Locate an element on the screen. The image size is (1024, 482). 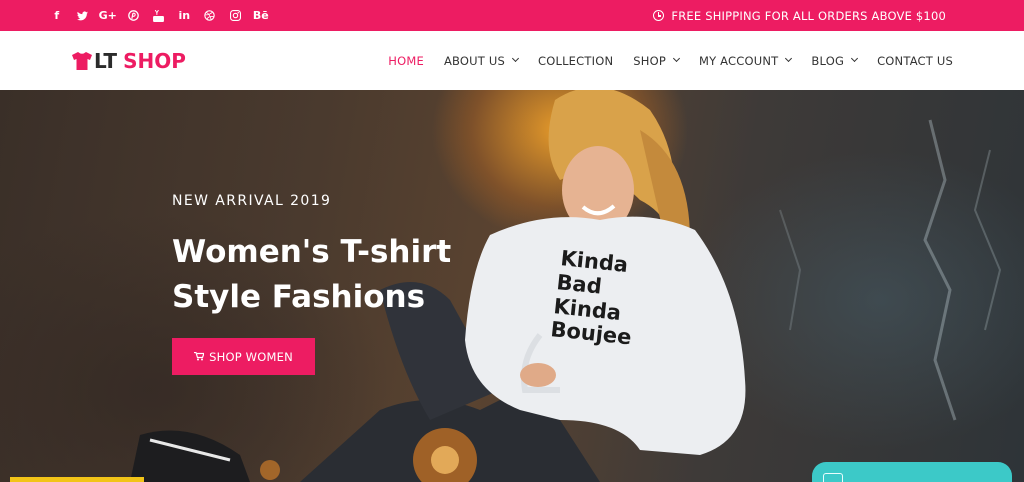
nav-label: ABOUT US is located at coordinates (474, 60).